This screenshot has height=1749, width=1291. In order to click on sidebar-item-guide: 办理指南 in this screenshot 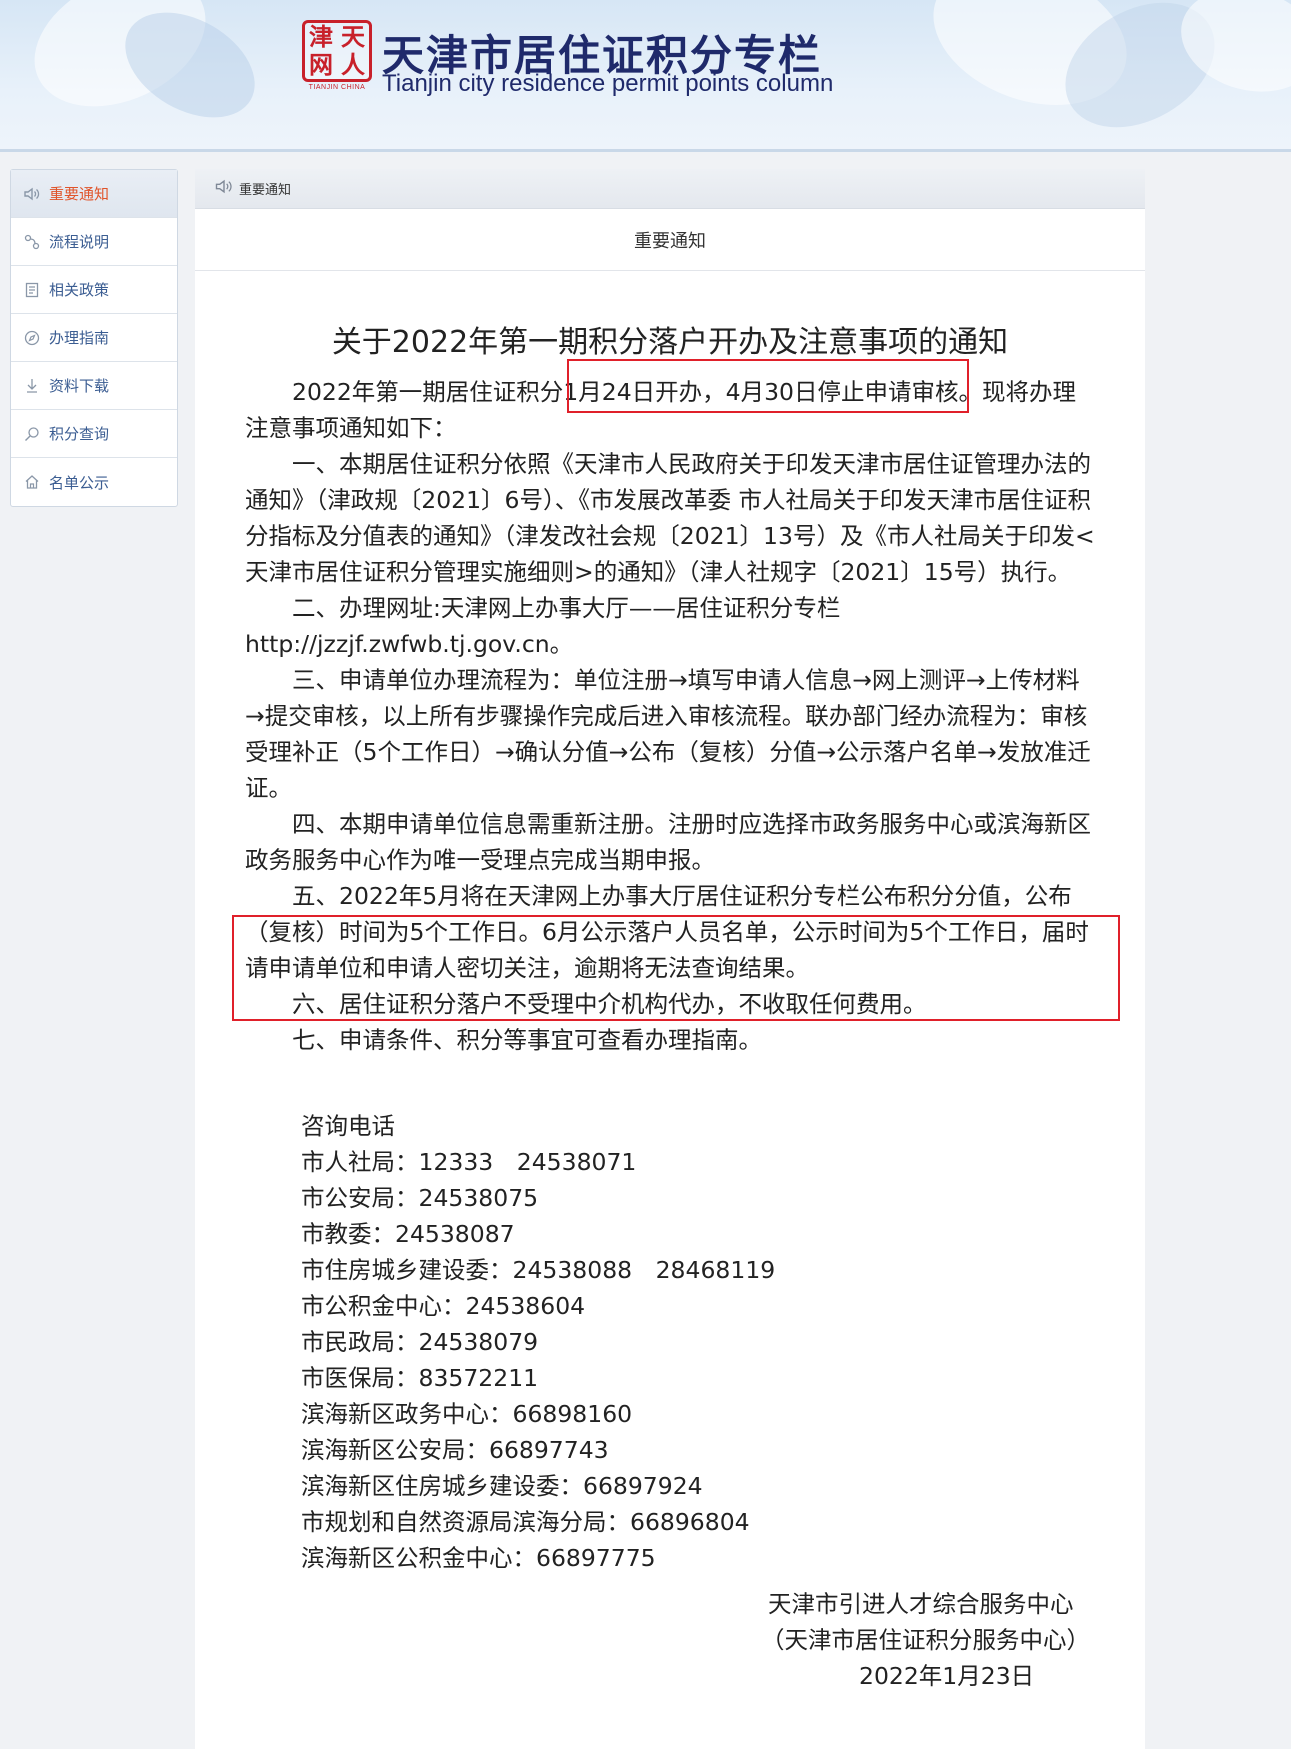, I will do `click(94, 338)`.